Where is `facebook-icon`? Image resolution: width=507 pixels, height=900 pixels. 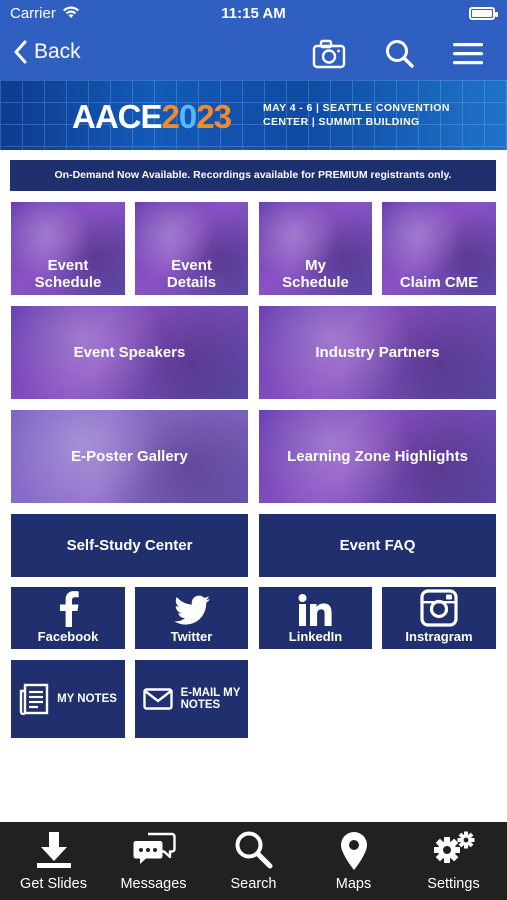
facebook-icon is located at coordinates (69, 609).